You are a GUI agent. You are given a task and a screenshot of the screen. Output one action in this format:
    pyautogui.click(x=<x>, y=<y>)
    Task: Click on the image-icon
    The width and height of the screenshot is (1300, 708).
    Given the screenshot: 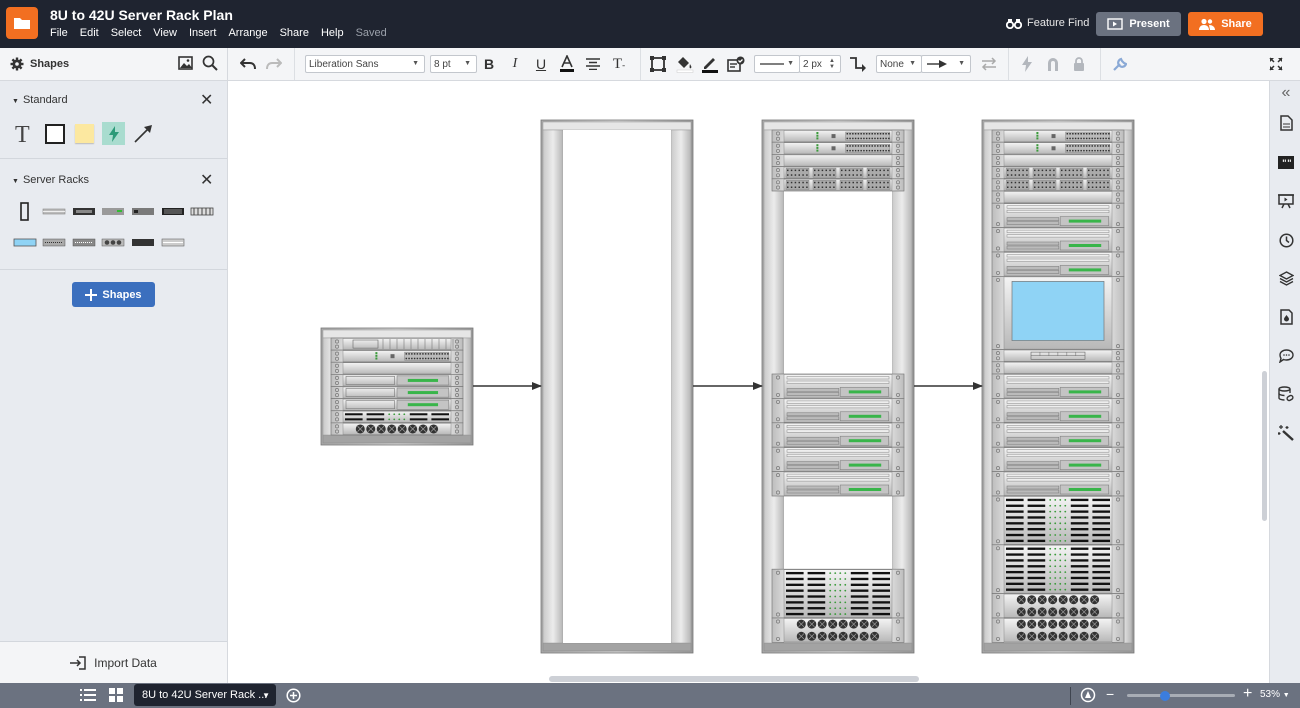 What is the action you would take?
    pyautogui.click(x=185, y=63)
    